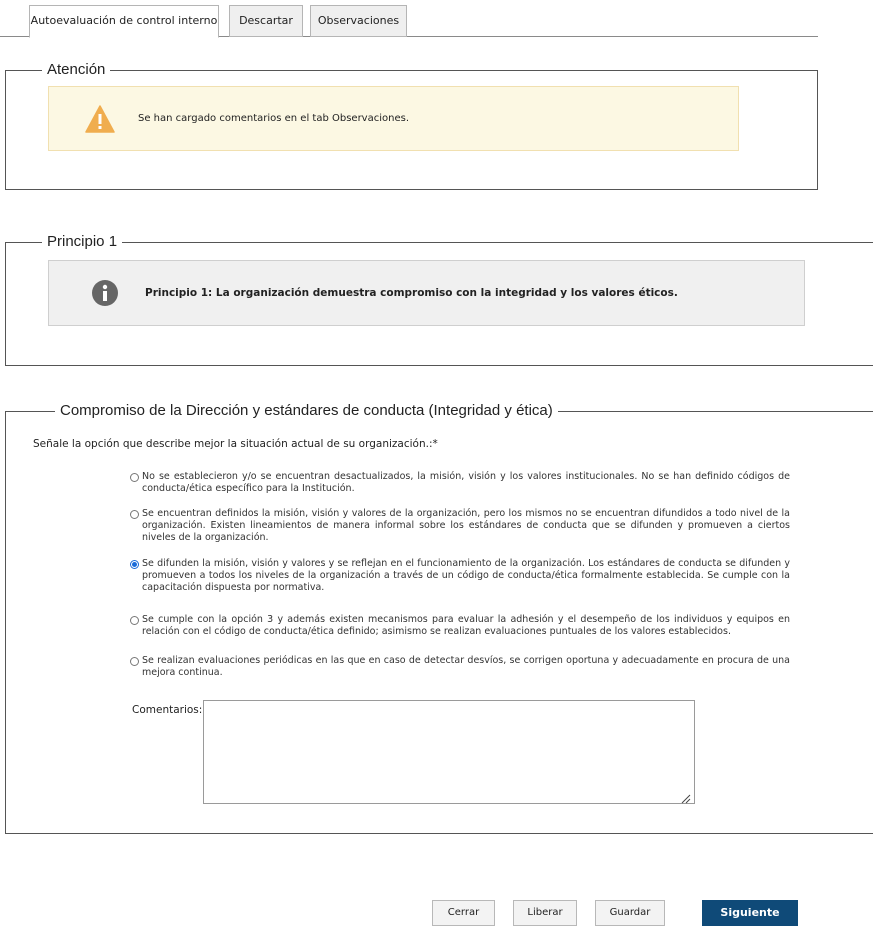  What do you see at coordinates (76, 70) in the screenshot?
I see `attention-legend: Atención` at bounding box center [76, 70].